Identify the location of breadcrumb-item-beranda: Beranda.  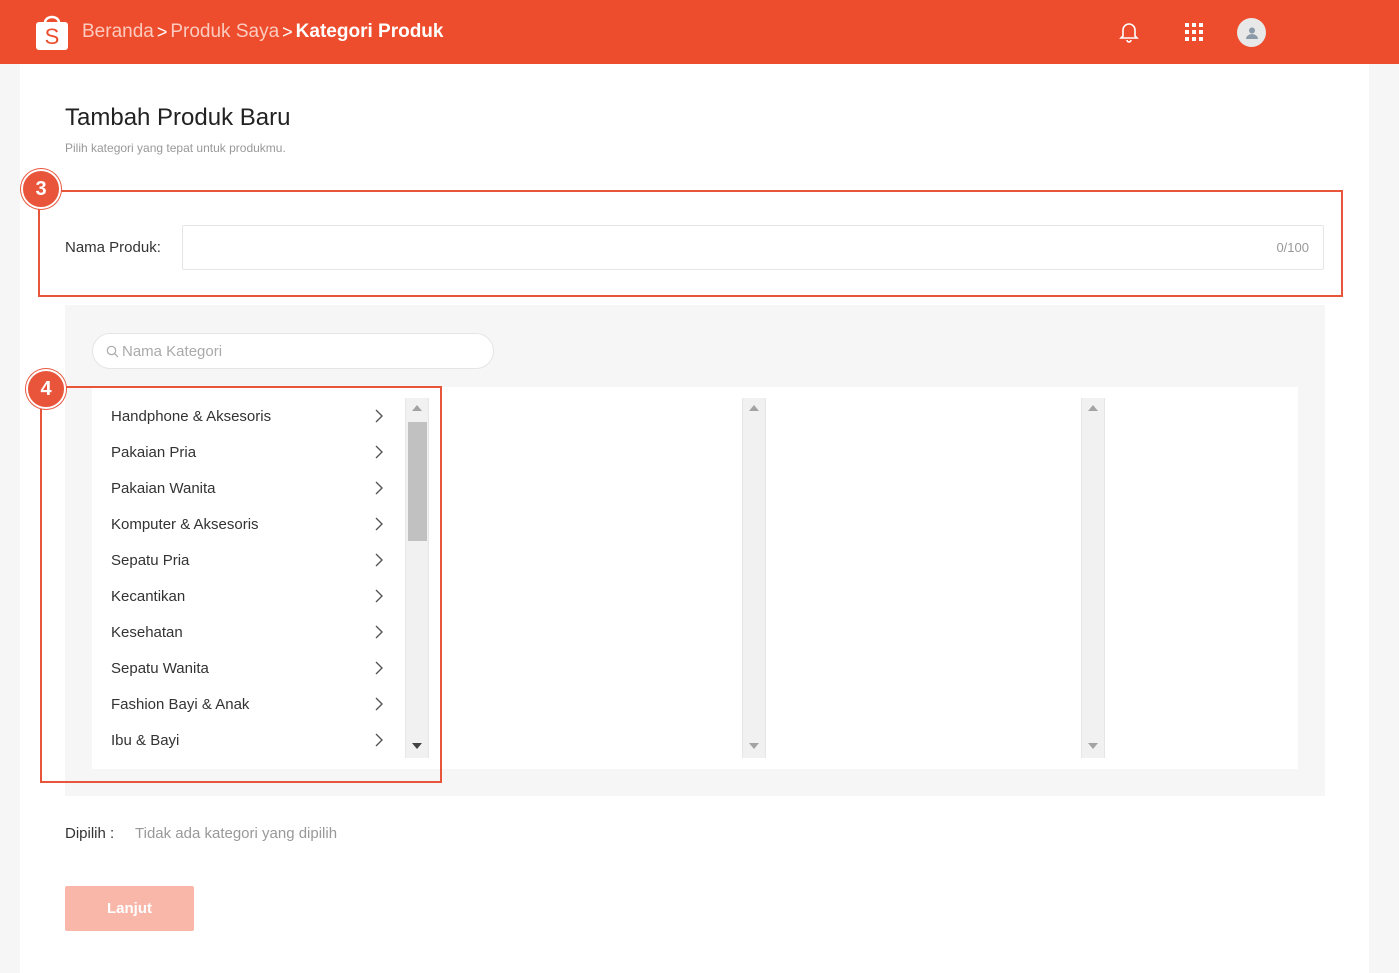
(118, 32).